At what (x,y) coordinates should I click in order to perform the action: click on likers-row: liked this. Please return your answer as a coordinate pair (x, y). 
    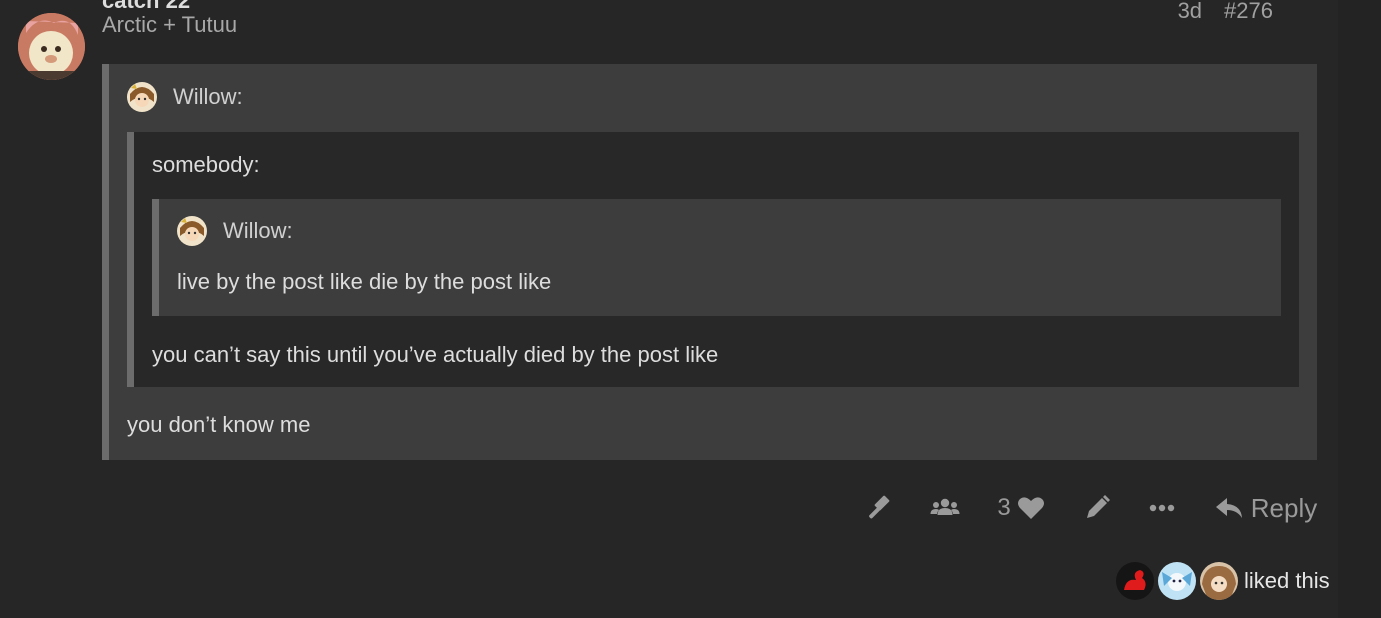
    Looking at the image, I should click on (1223, 581).